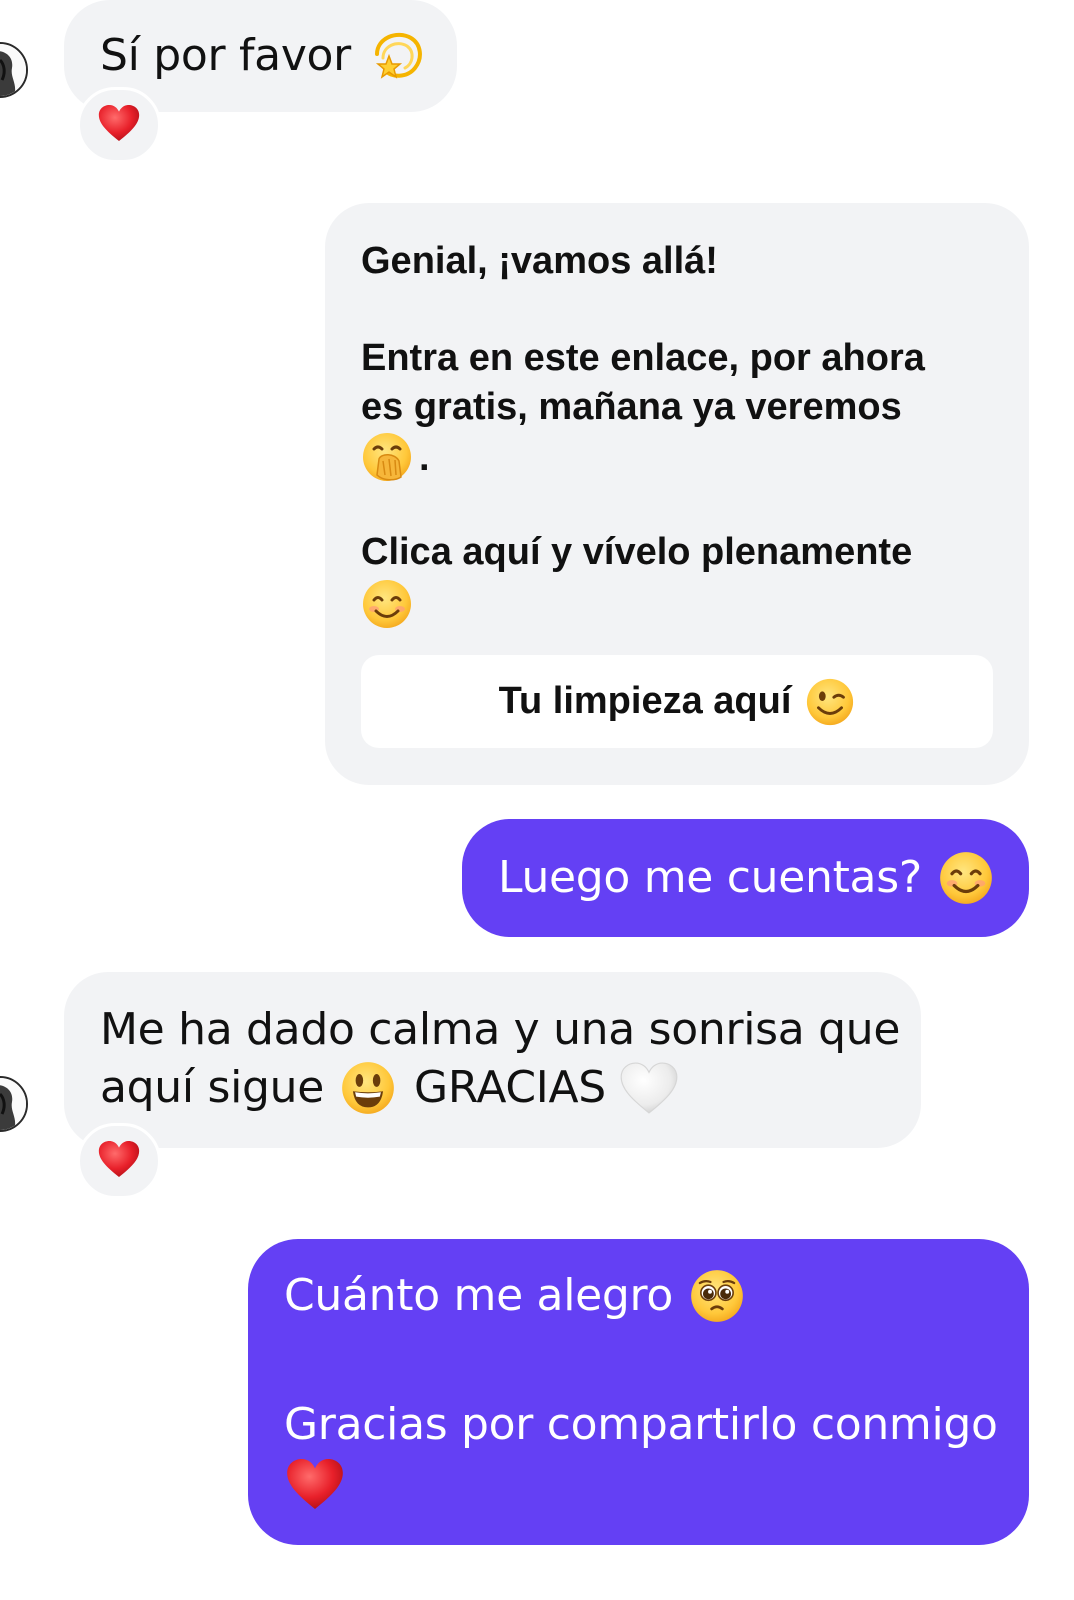 The height and width of the screenshot is (1600, 1074). Describe the element at coordinates (368, 1088) in the screenshot. I see `grinning-face-icon` at that location.